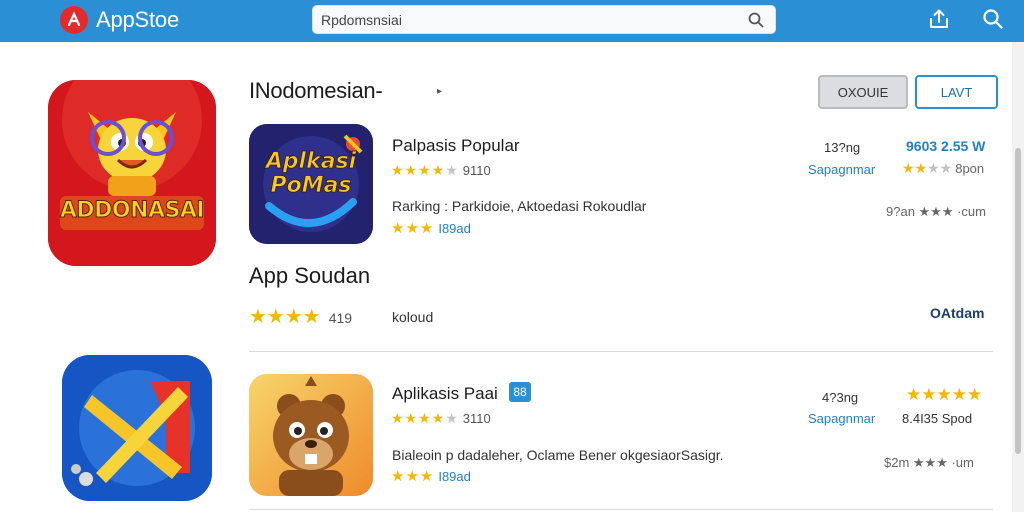  I want to click on app-name: Aplikasis Paai, so click(445, 394).